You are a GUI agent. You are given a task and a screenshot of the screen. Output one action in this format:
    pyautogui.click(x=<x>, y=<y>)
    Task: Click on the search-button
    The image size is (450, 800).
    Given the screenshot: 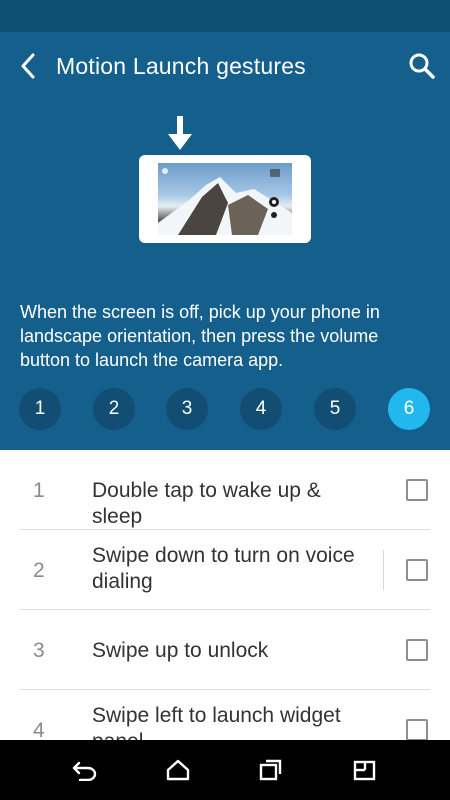 What is the action you would take?
    pyautogui.click(x=422, y=66)
    